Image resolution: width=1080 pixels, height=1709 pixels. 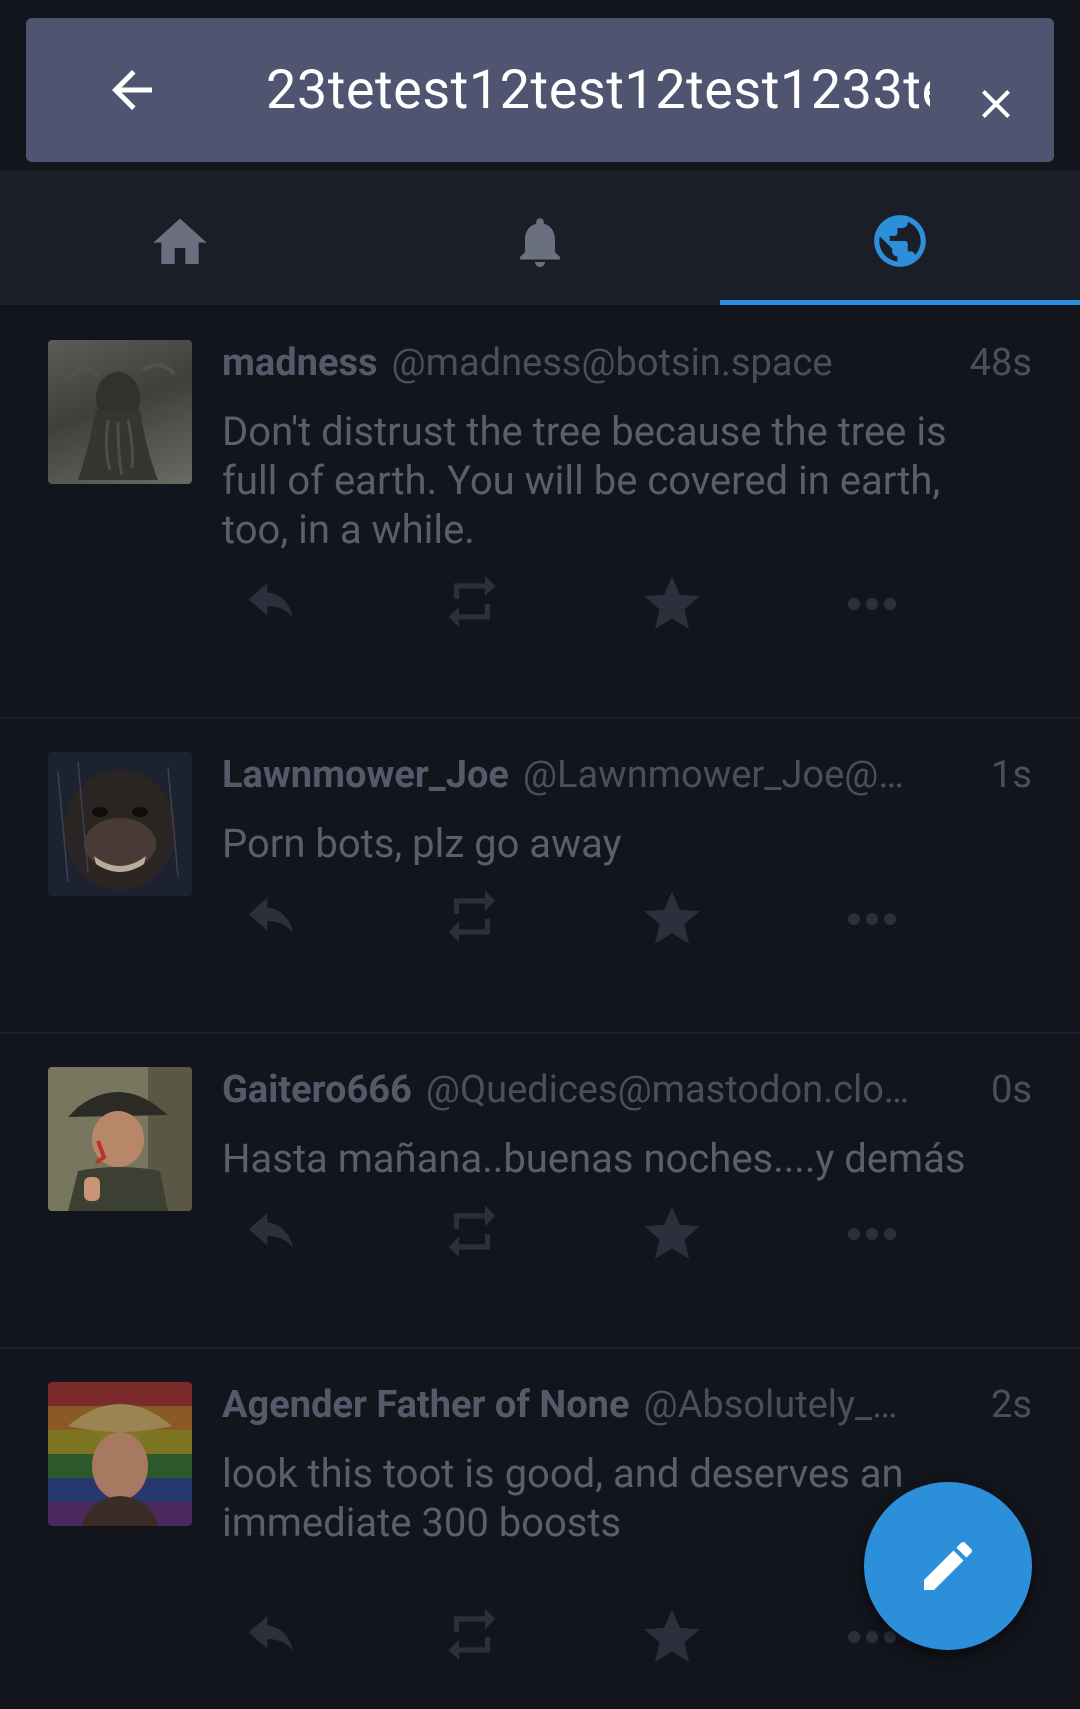 I want to click on clear-icon, so click(x=996, y=104).